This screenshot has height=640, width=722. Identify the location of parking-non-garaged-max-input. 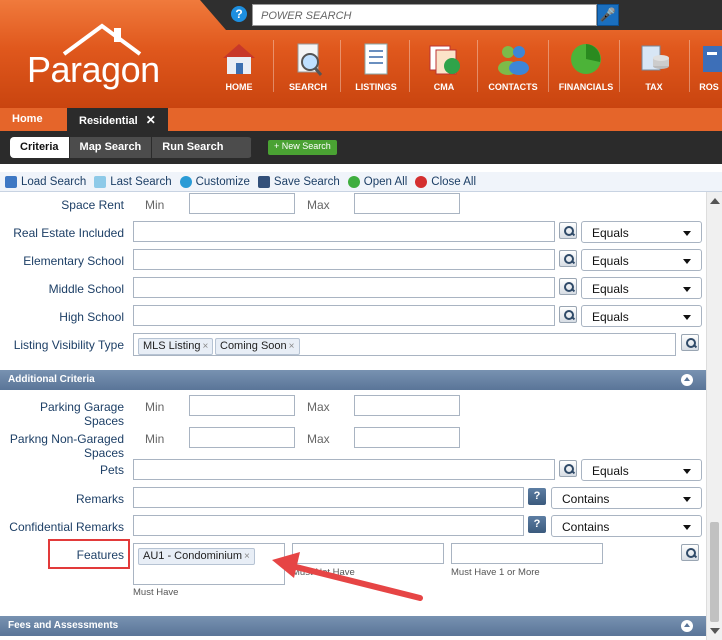
(407, 437).